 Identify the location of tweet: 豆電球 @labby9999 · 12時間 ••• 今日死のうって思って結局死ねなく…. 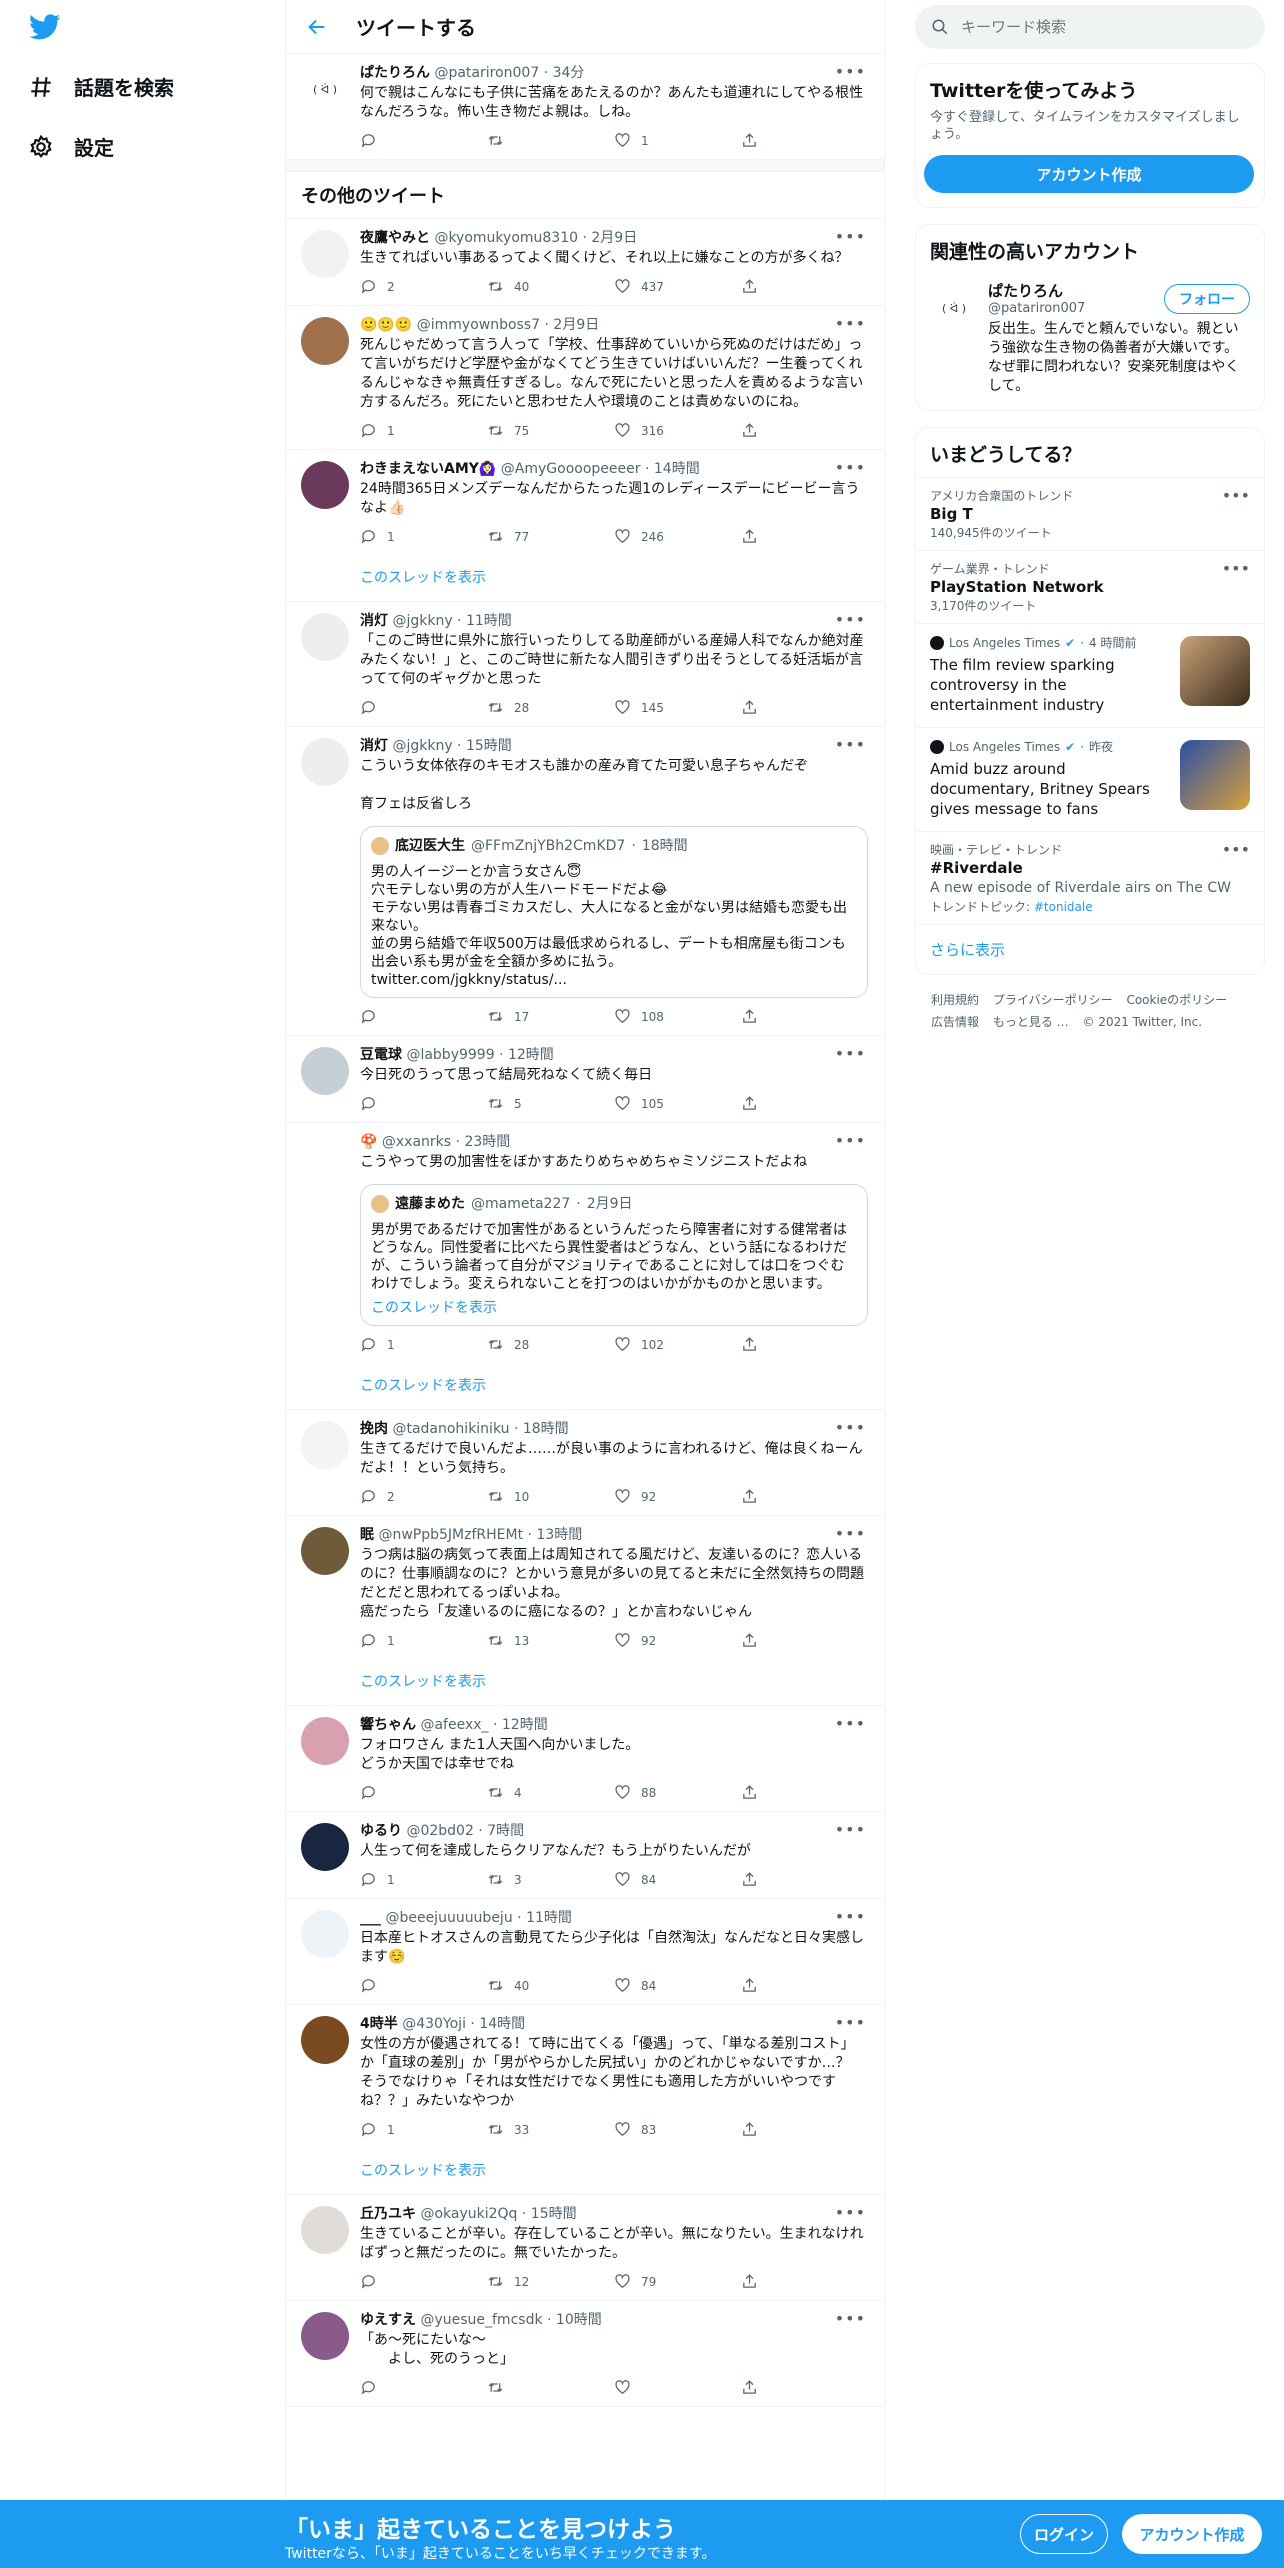
(585, 1079).